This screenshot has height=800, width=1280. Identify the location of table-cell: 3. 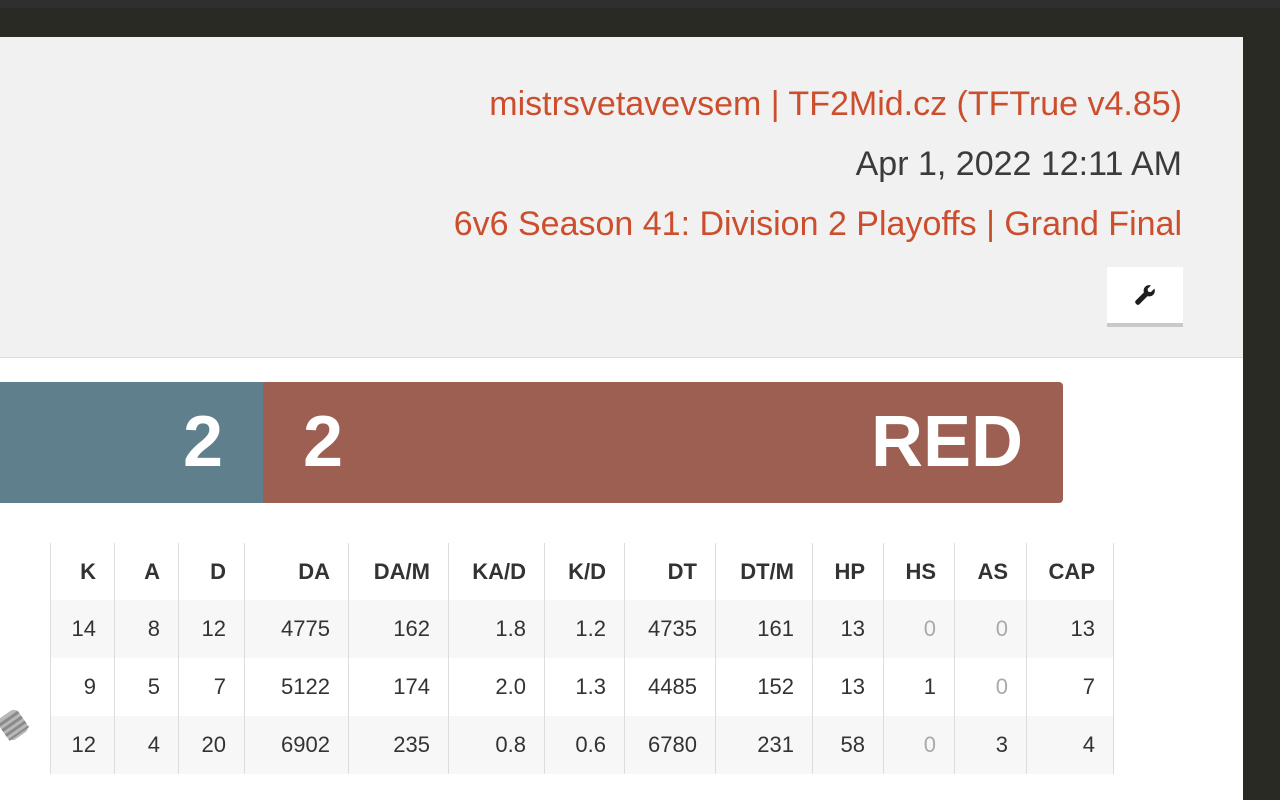
(990, 745).